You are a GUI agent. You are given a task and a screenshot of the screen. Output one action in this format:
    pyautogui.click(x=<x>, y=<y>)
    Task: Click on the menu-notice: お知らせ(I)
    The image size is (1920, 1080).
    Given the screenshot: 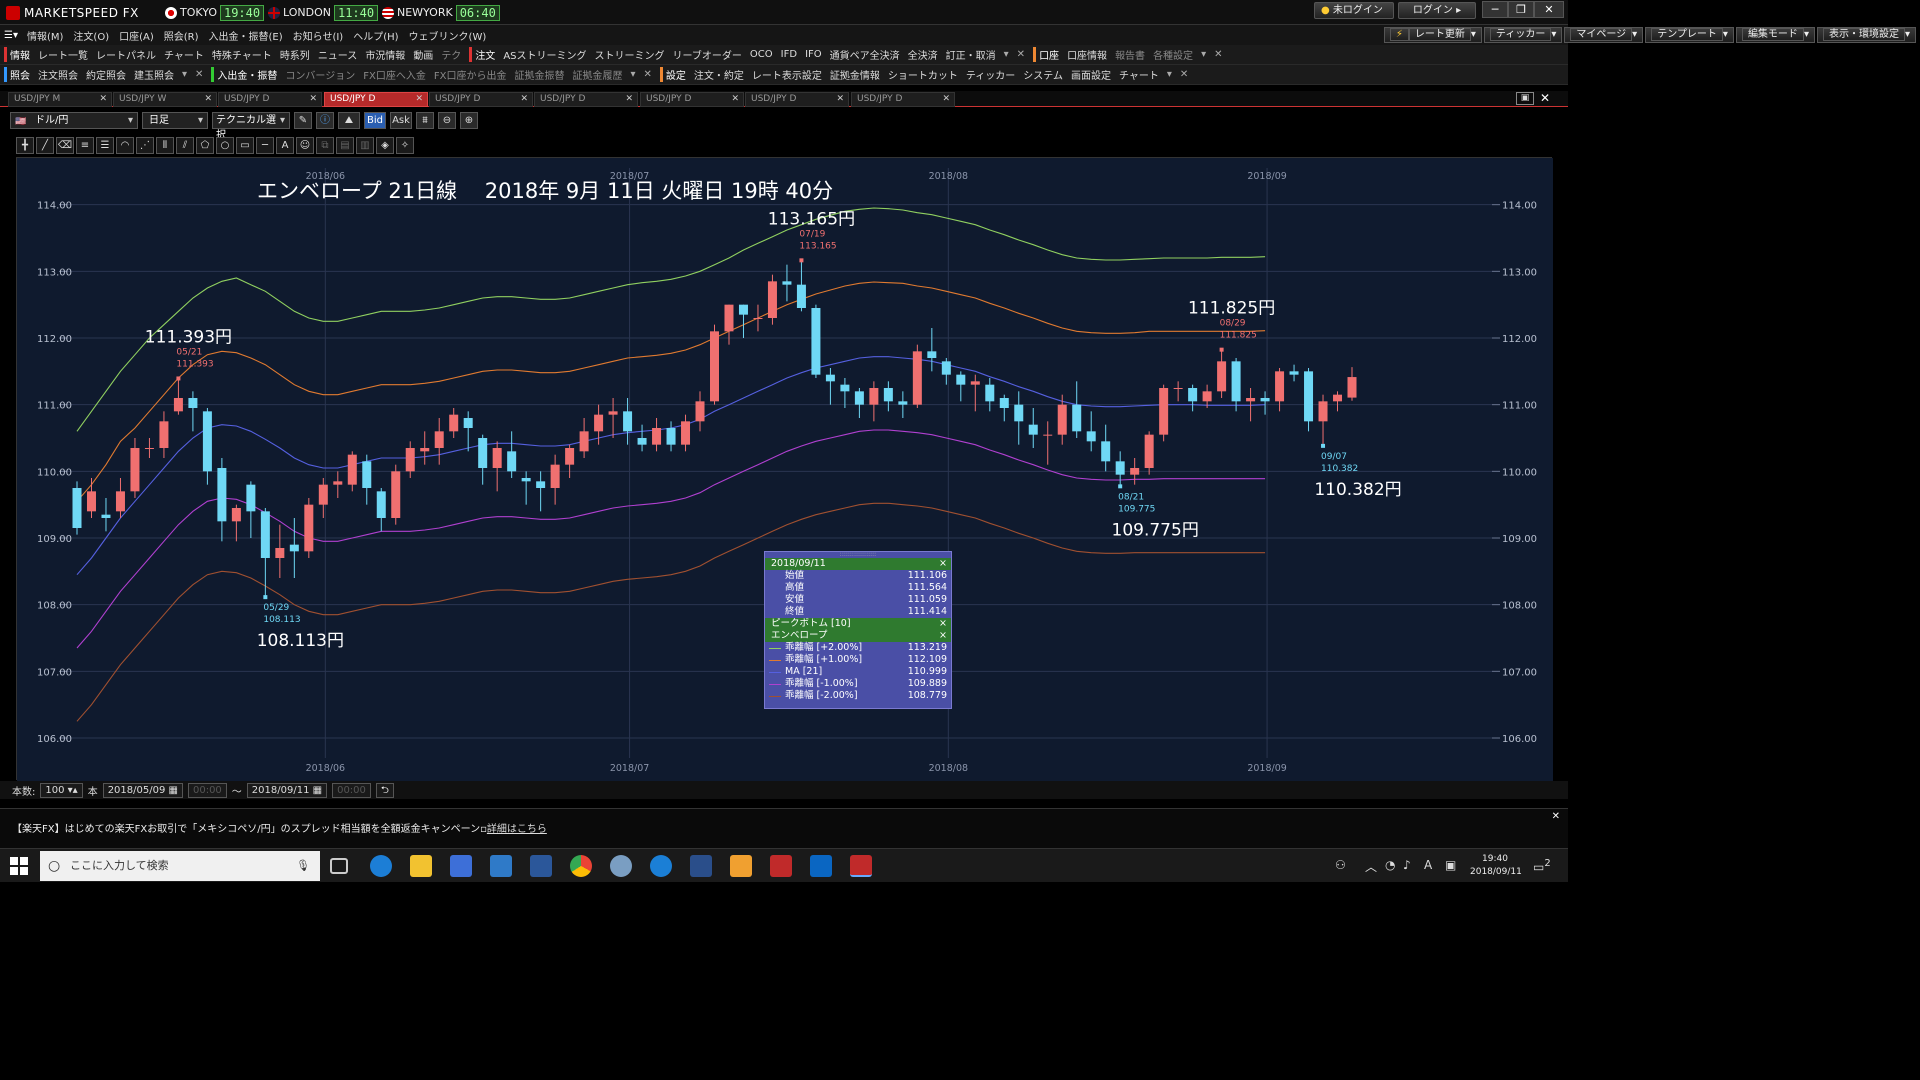 What is the action you would take?
    pyautogui.click(x=318, y=35)
    